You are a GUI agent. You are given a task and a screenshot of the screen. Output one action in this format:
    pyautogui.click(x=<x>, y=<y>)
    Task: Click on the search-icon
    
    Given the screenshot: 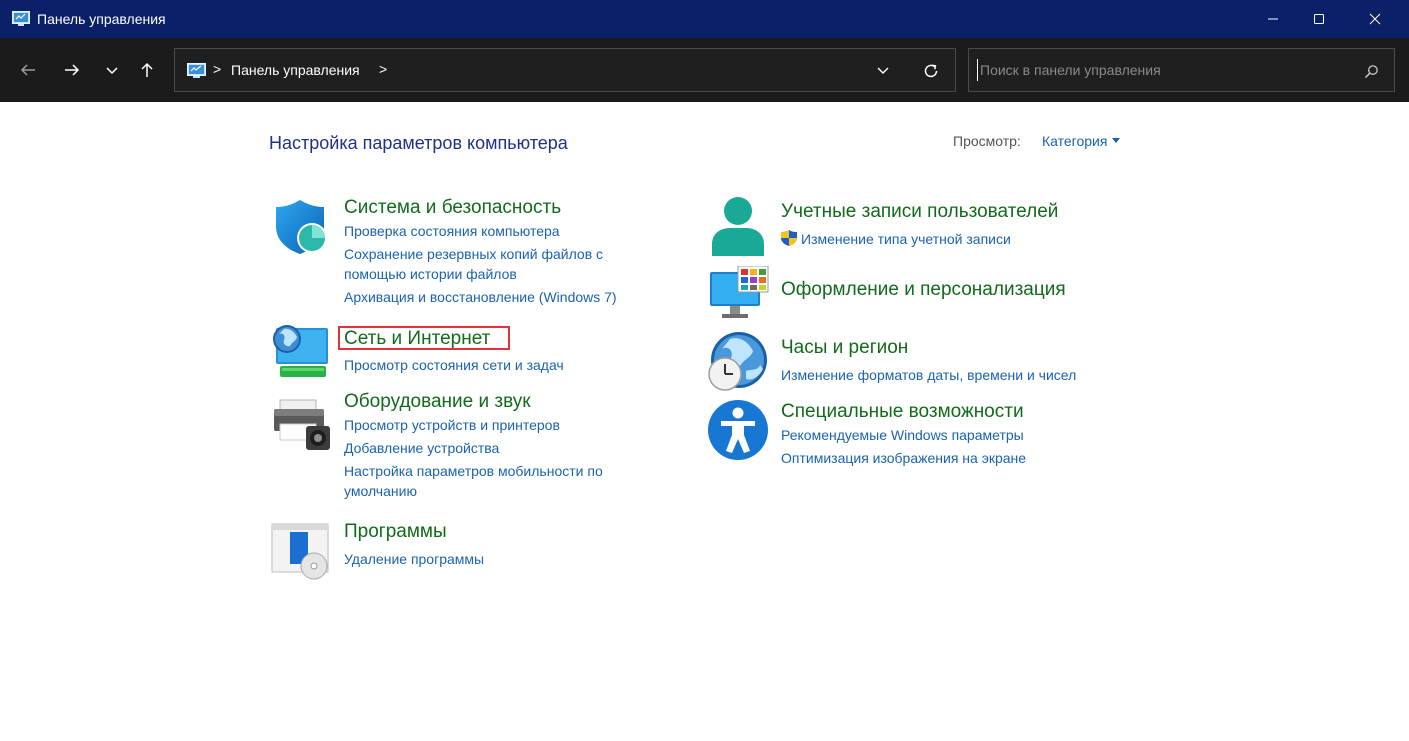 What is the action you would take?
    pyautogui.click(x=1371, y=71)
    